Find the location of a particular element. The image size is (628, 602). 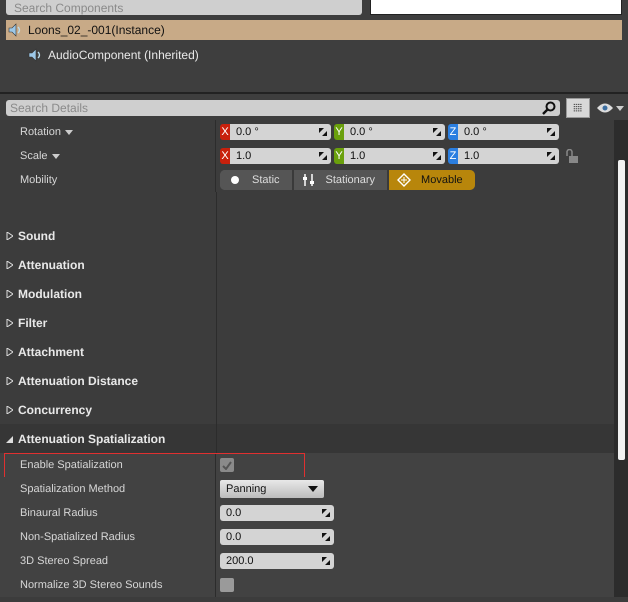

category-header: Sound is located at coordinates (108, 235).